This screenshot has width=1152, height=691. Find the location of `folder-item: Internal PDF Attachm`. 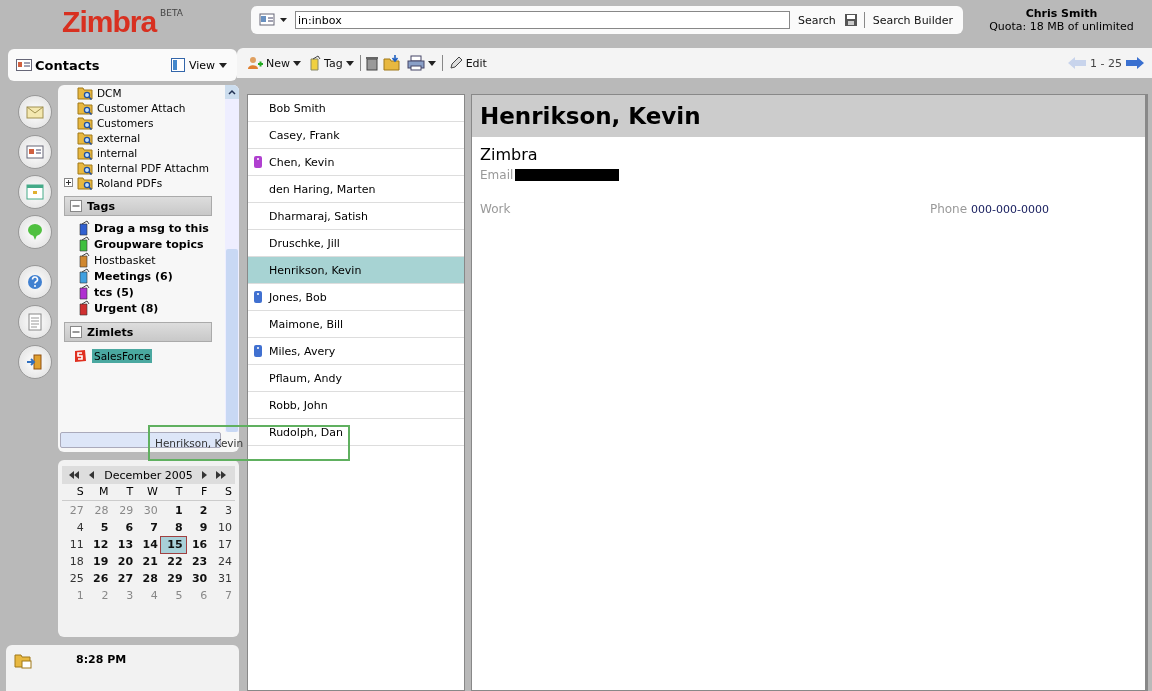

folder-item: Internal PDF Attachm is located at coordinates (153, 167).